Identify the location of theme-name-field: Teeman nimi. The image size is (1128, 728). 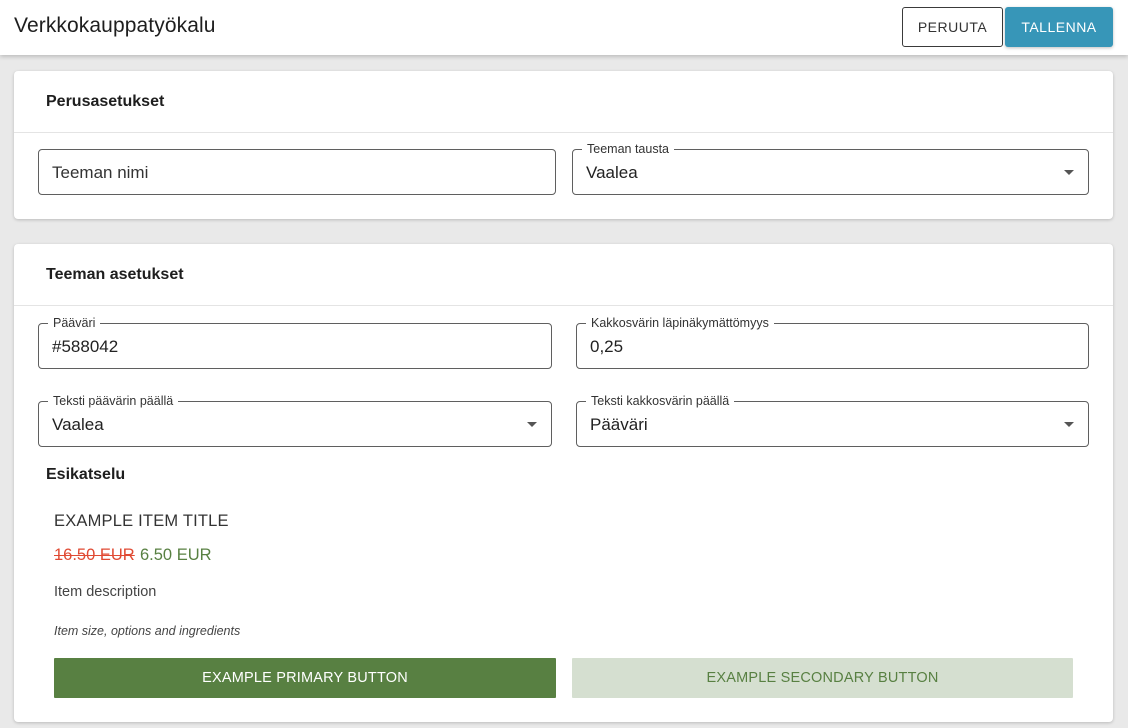
(297, 172).